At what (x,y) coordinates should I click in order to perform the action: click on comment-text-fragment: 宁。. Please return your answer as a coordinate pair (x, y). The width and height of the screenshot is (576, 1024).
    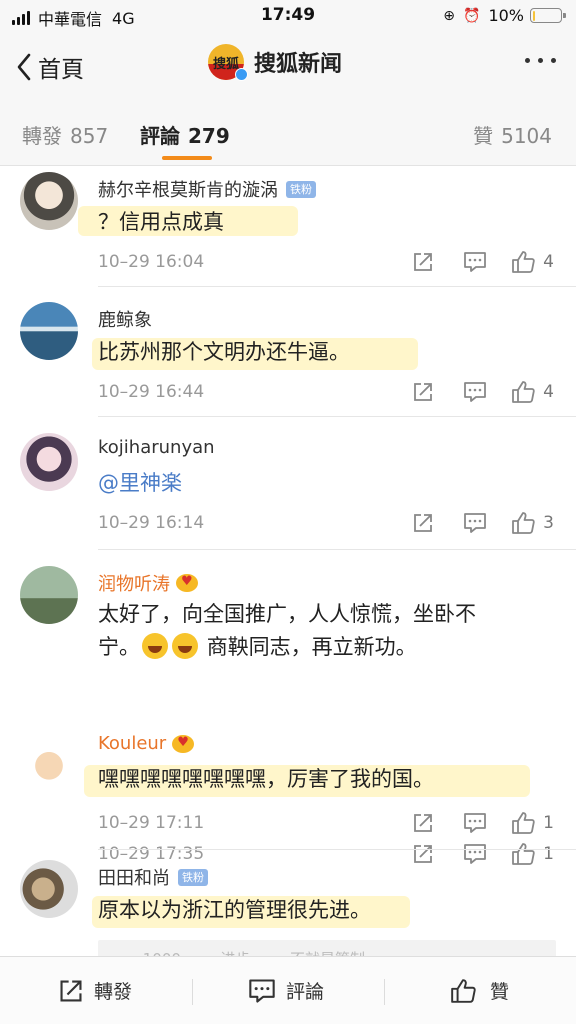
    Looking at the image, I should click on (119, 647).